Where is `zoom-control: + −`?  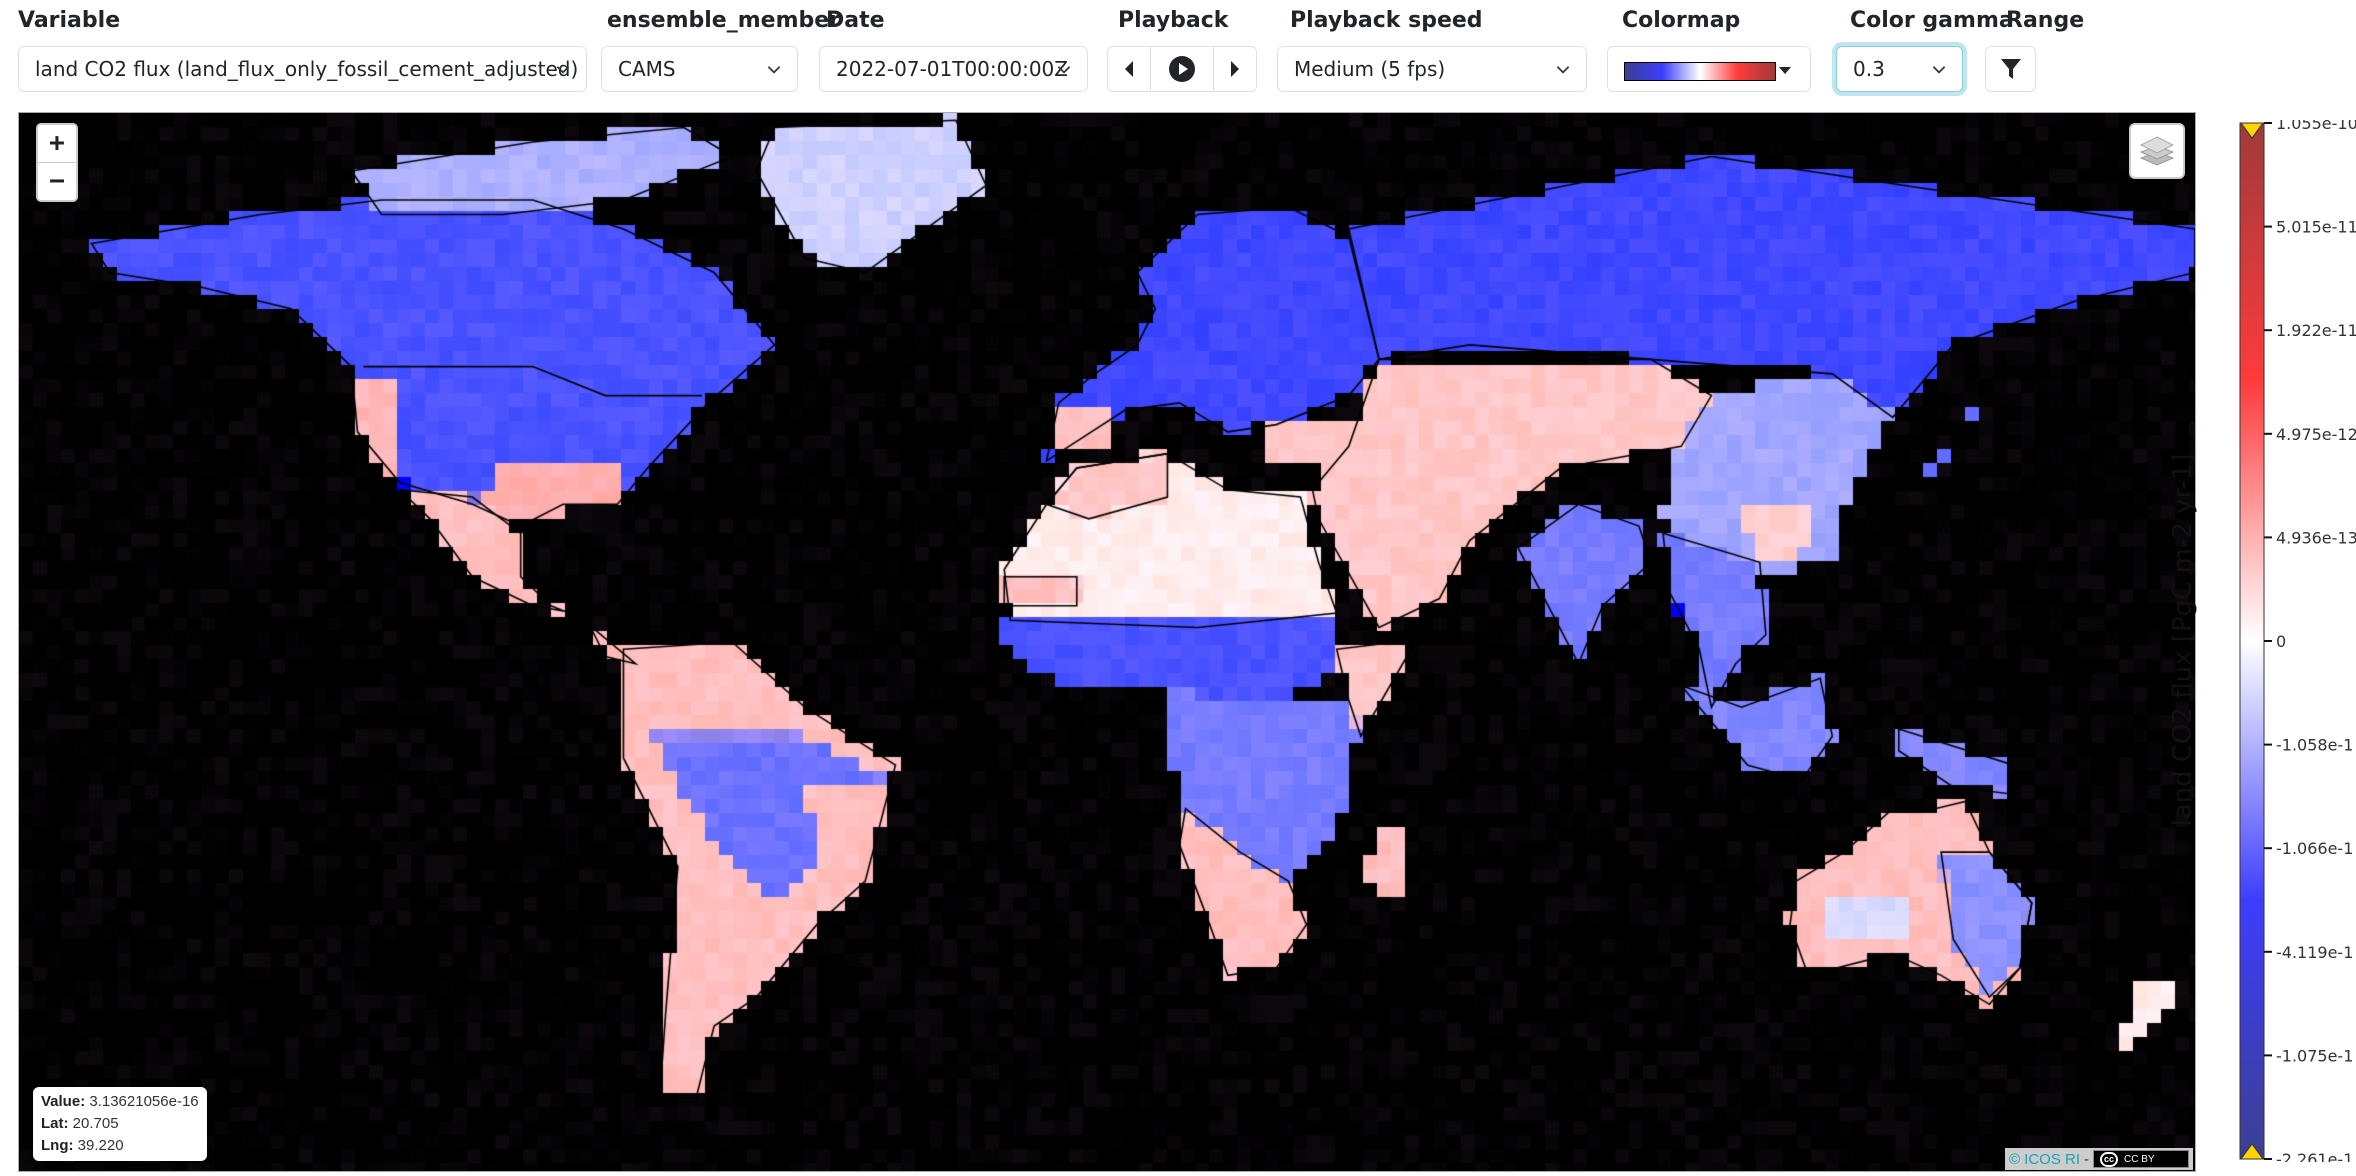 zoom-control: + − is located at coordinates (57, 162).